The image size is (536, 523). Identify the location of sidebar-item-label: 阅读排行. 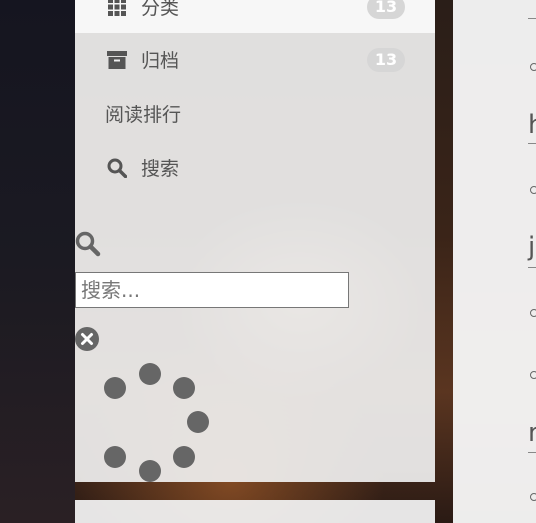
(143, 115).